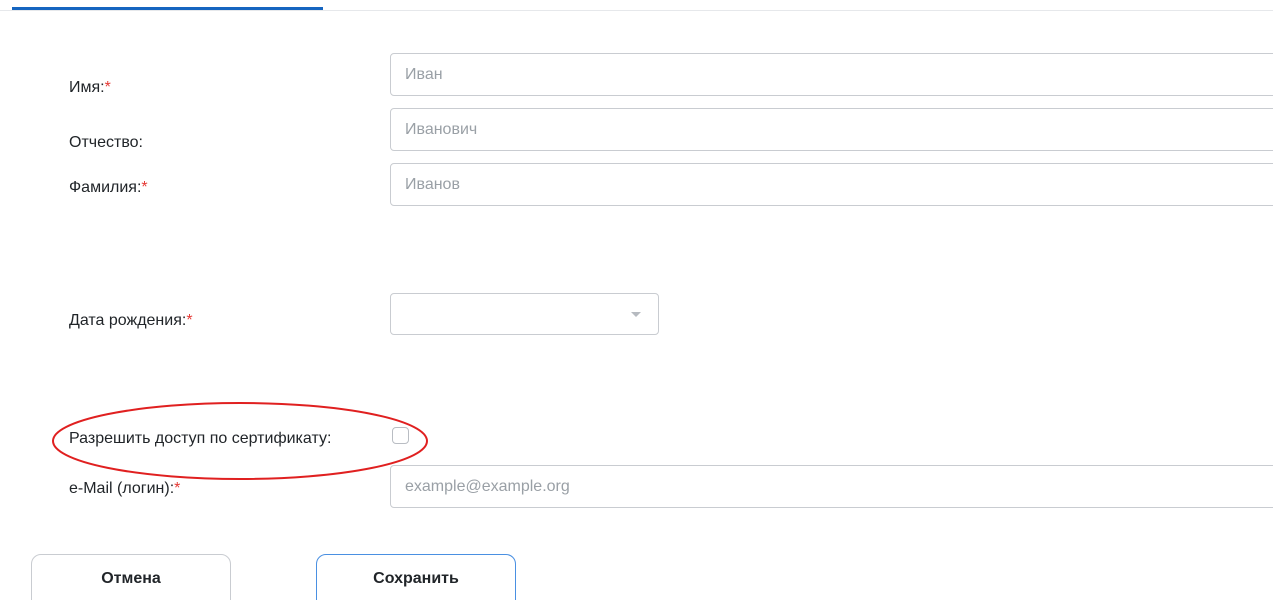 Image resolution: width=1273 pixels, height=600 pixels. Describe the element at coordinates (90, 87) in the screenshot. I see `first-name-label: Имя:*` at that location.